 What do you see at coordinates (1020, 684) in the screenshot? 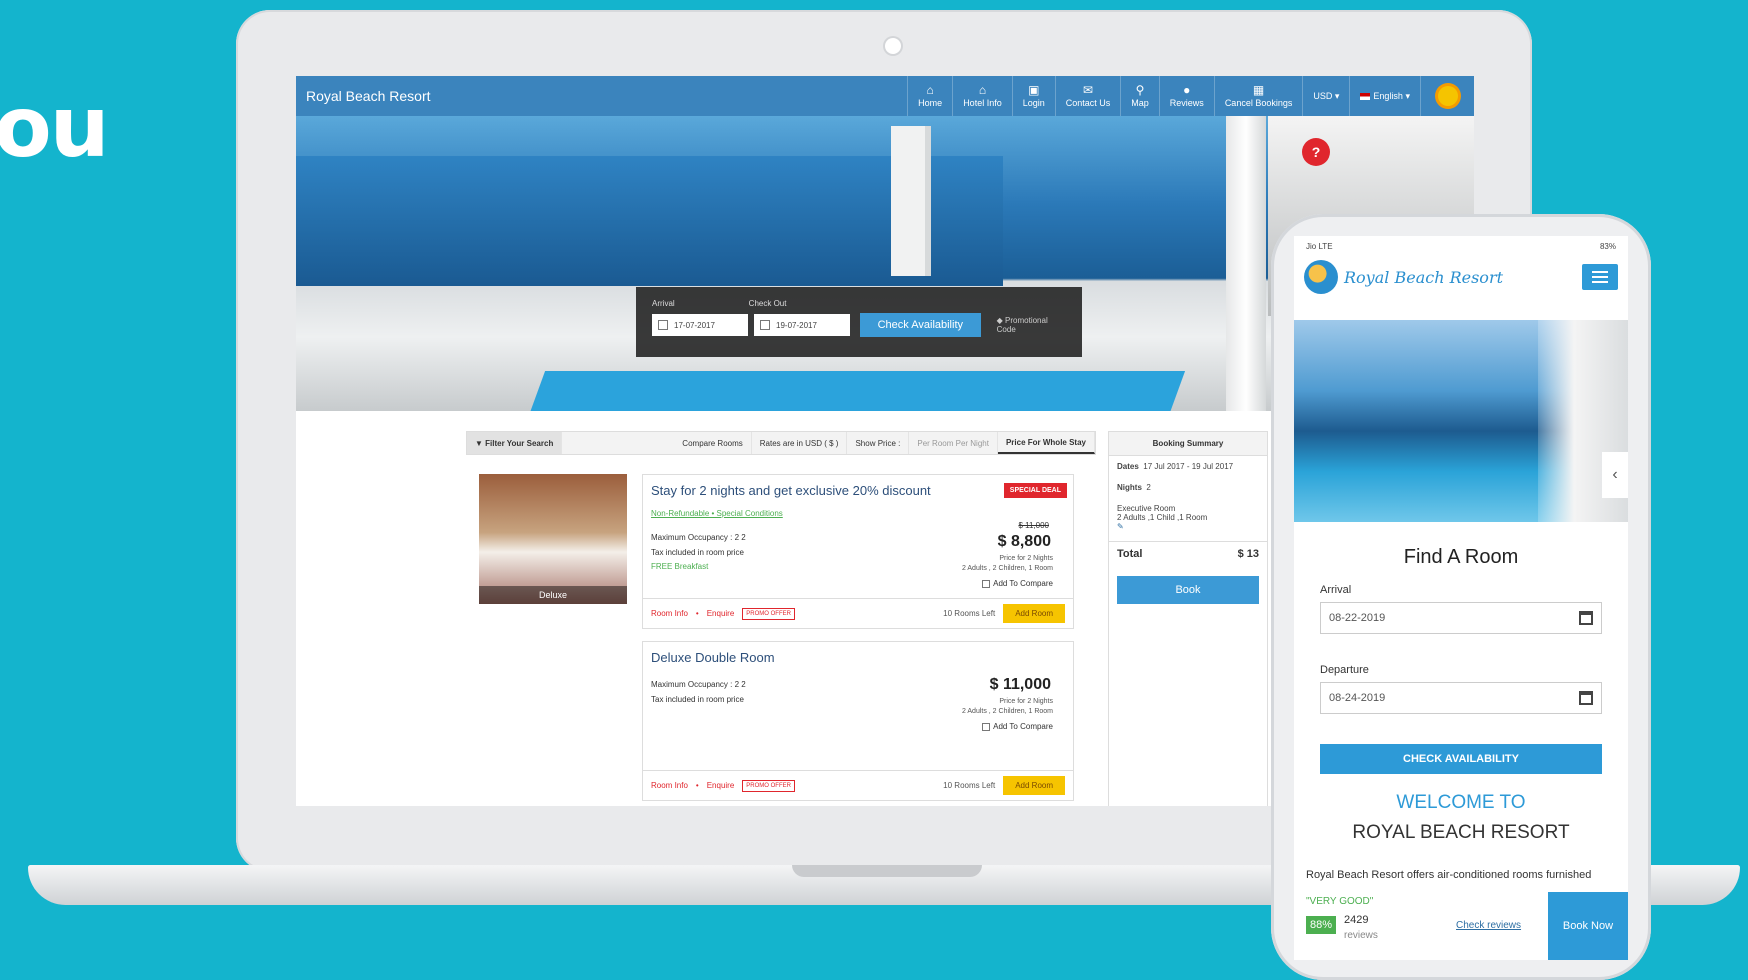
I see `room-price: $ 11,000` at bounding box center [1020, 684].